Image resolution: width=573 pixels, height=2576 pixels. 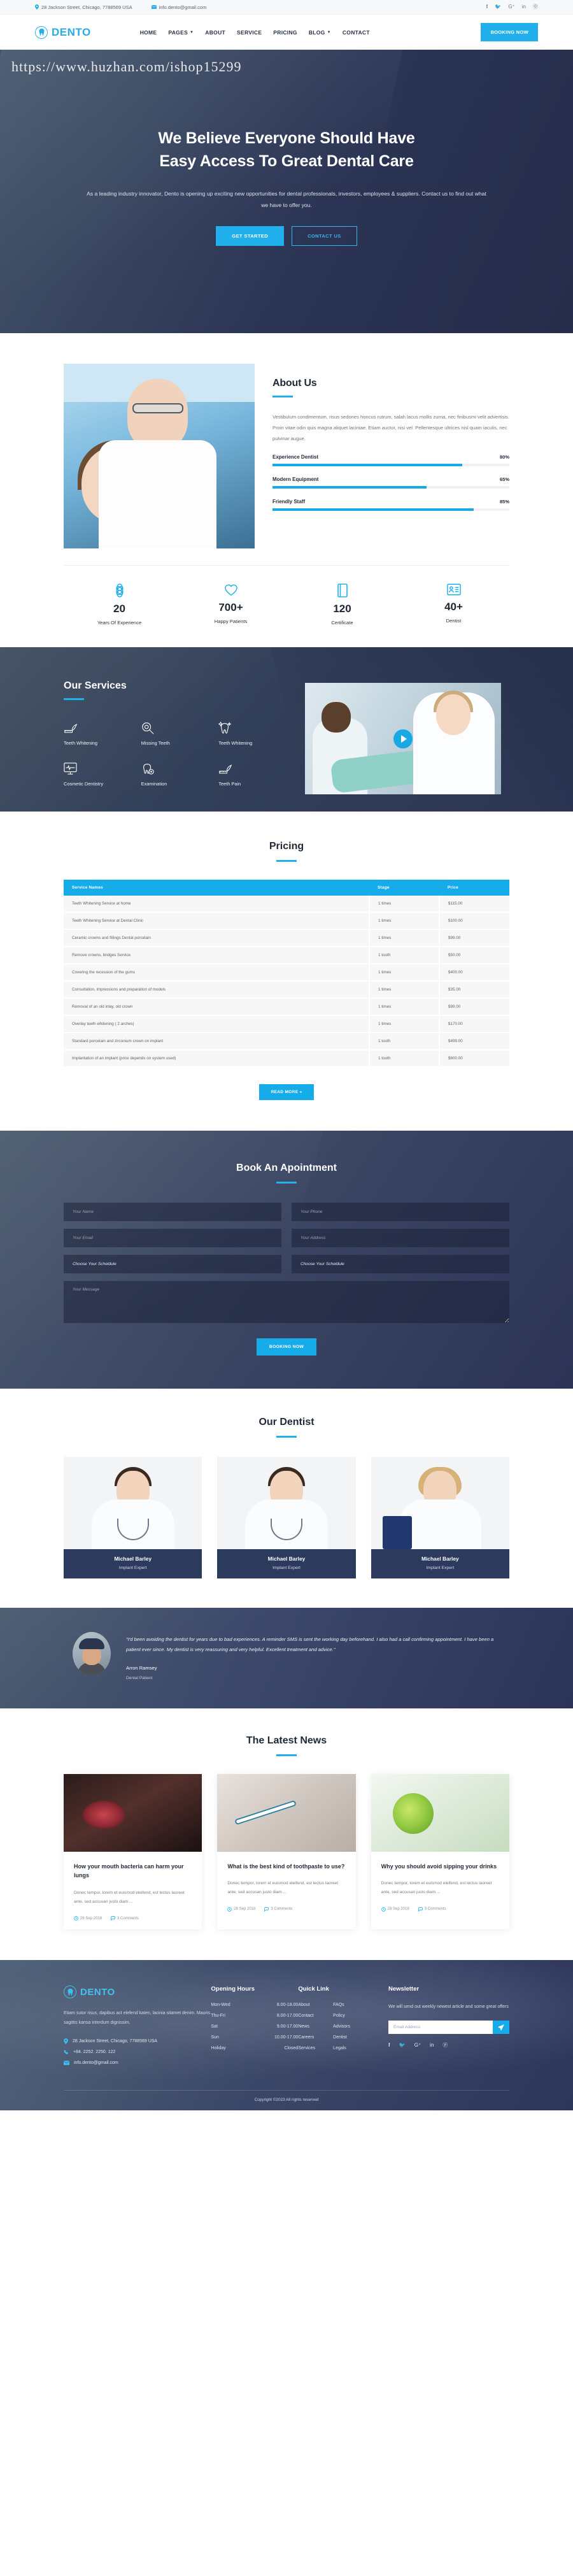 I want to click on name-field, so click(x=173, y=1212).